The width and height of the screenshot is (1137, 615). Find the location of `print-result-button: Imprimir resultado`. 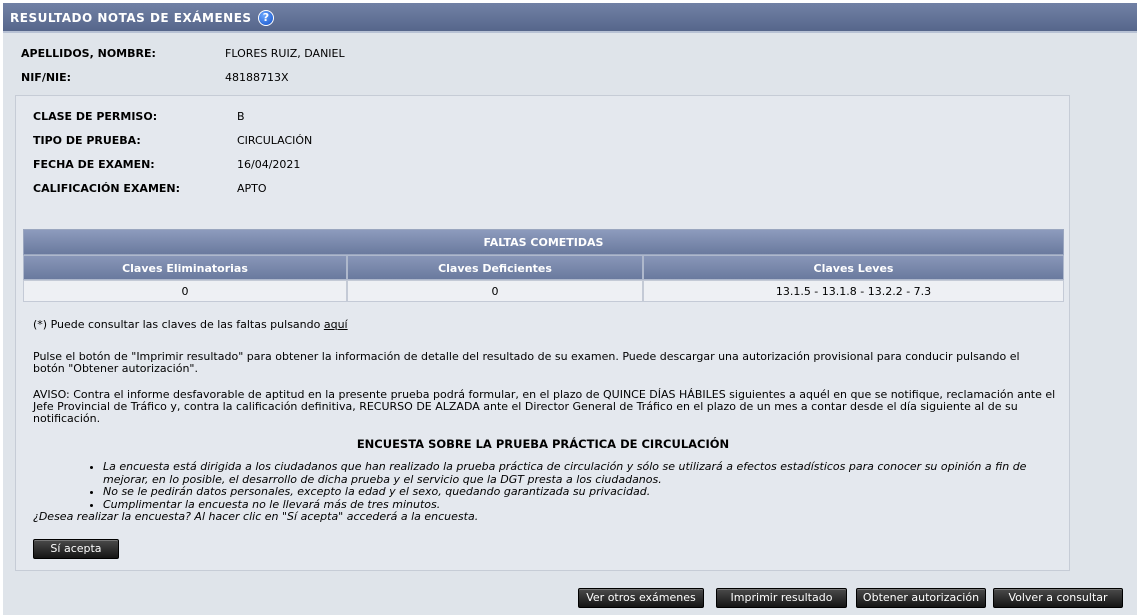

print-result-button: Imprimir resultado is located at coordinates (781, 598).